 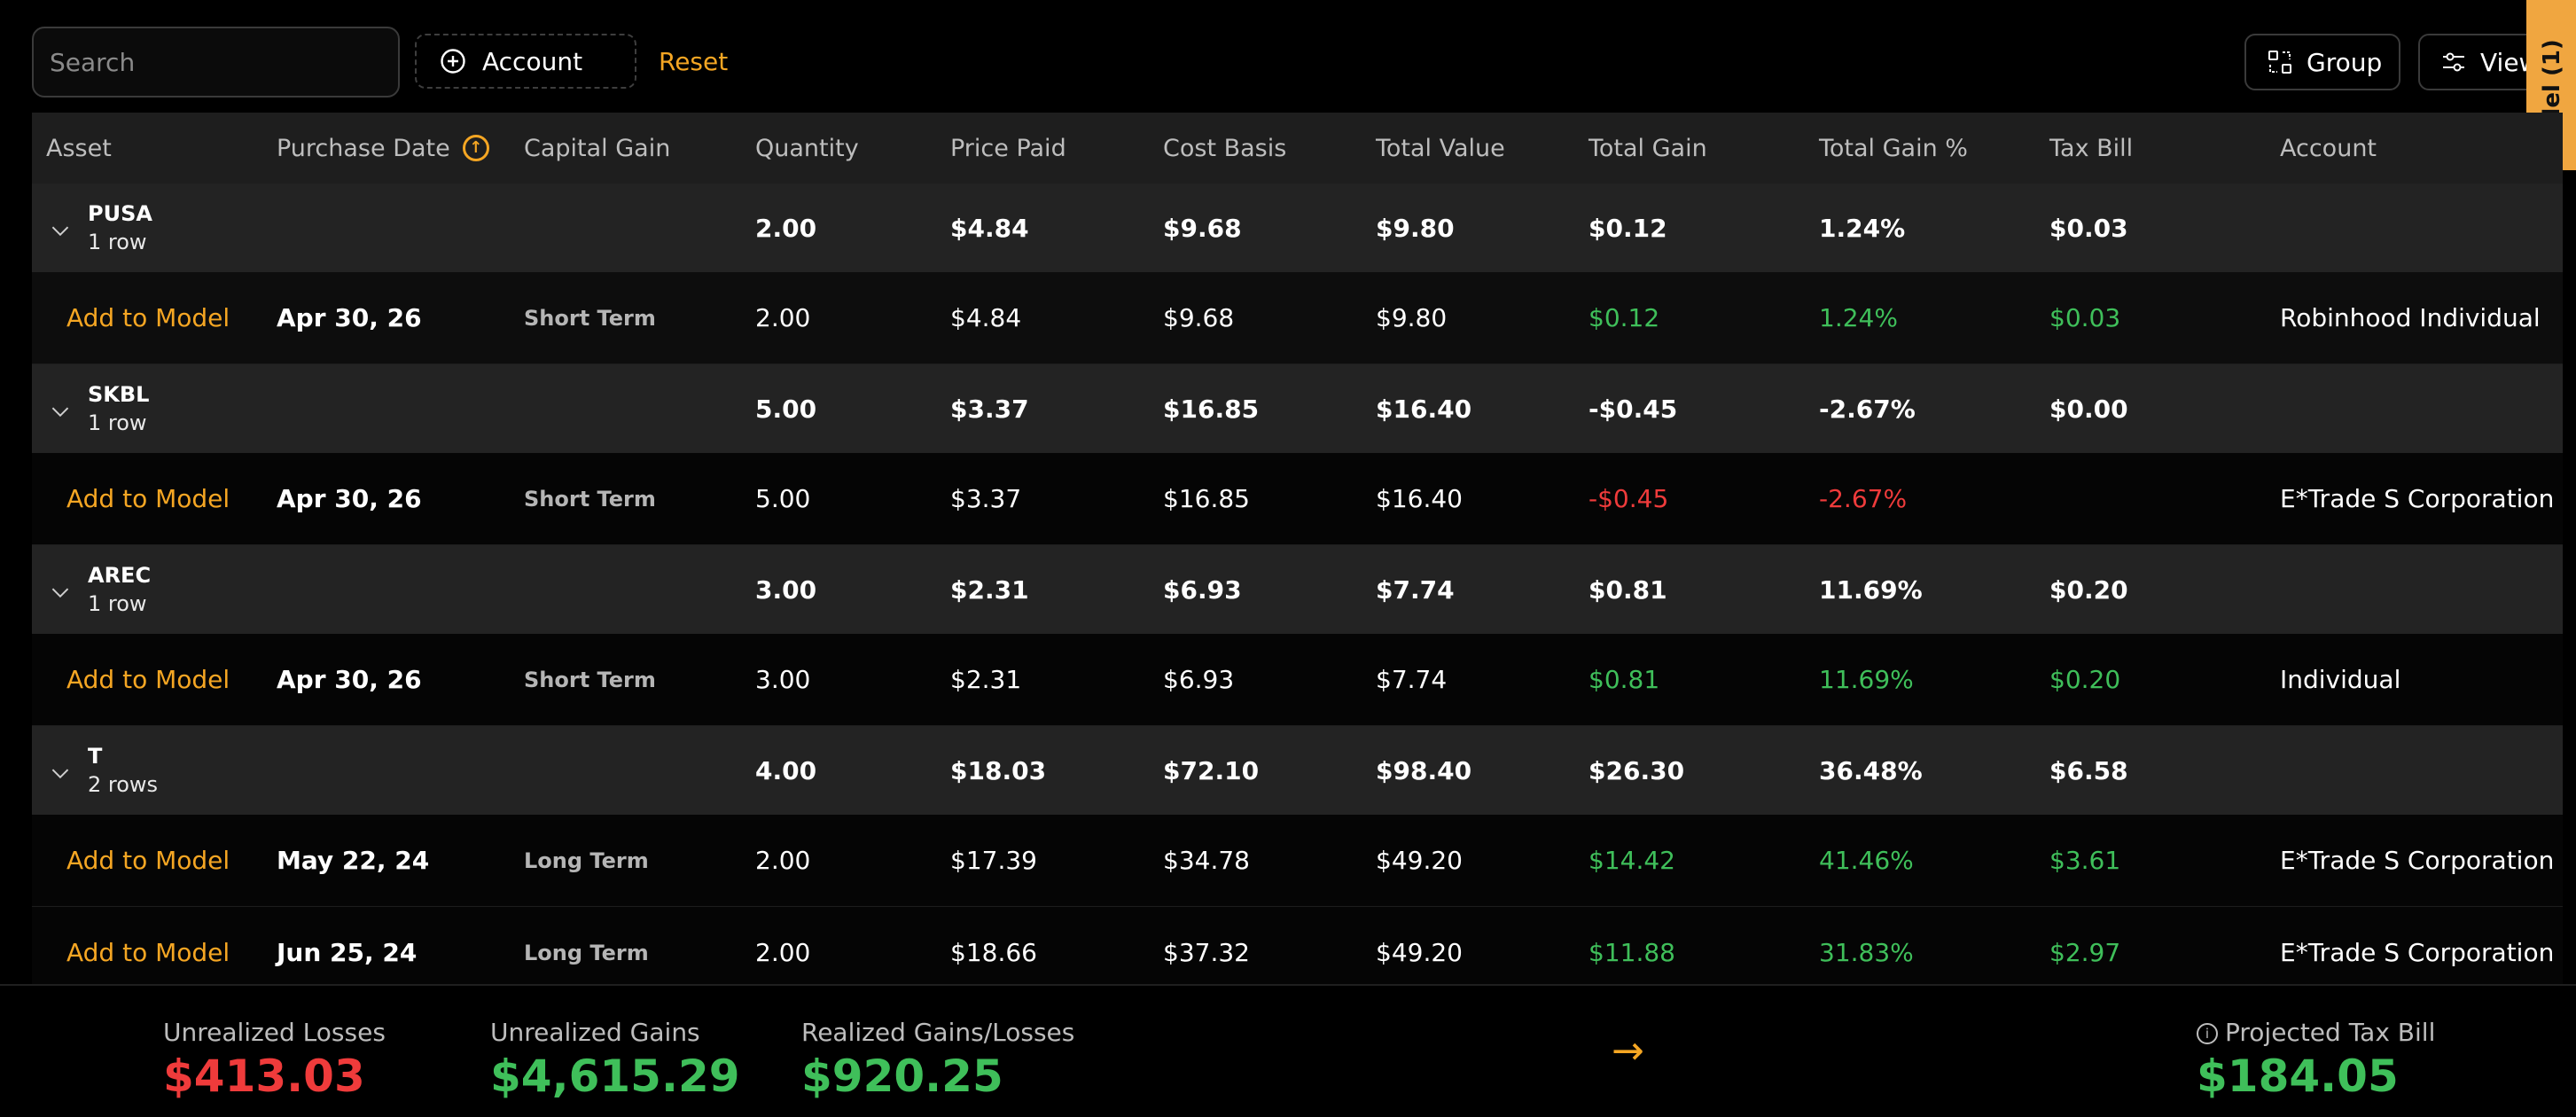 What do you see at coordinates (1202, 228) in the screenshot?
I see `group-cost-basis: $9.68` at bounding box center [1202, 228].